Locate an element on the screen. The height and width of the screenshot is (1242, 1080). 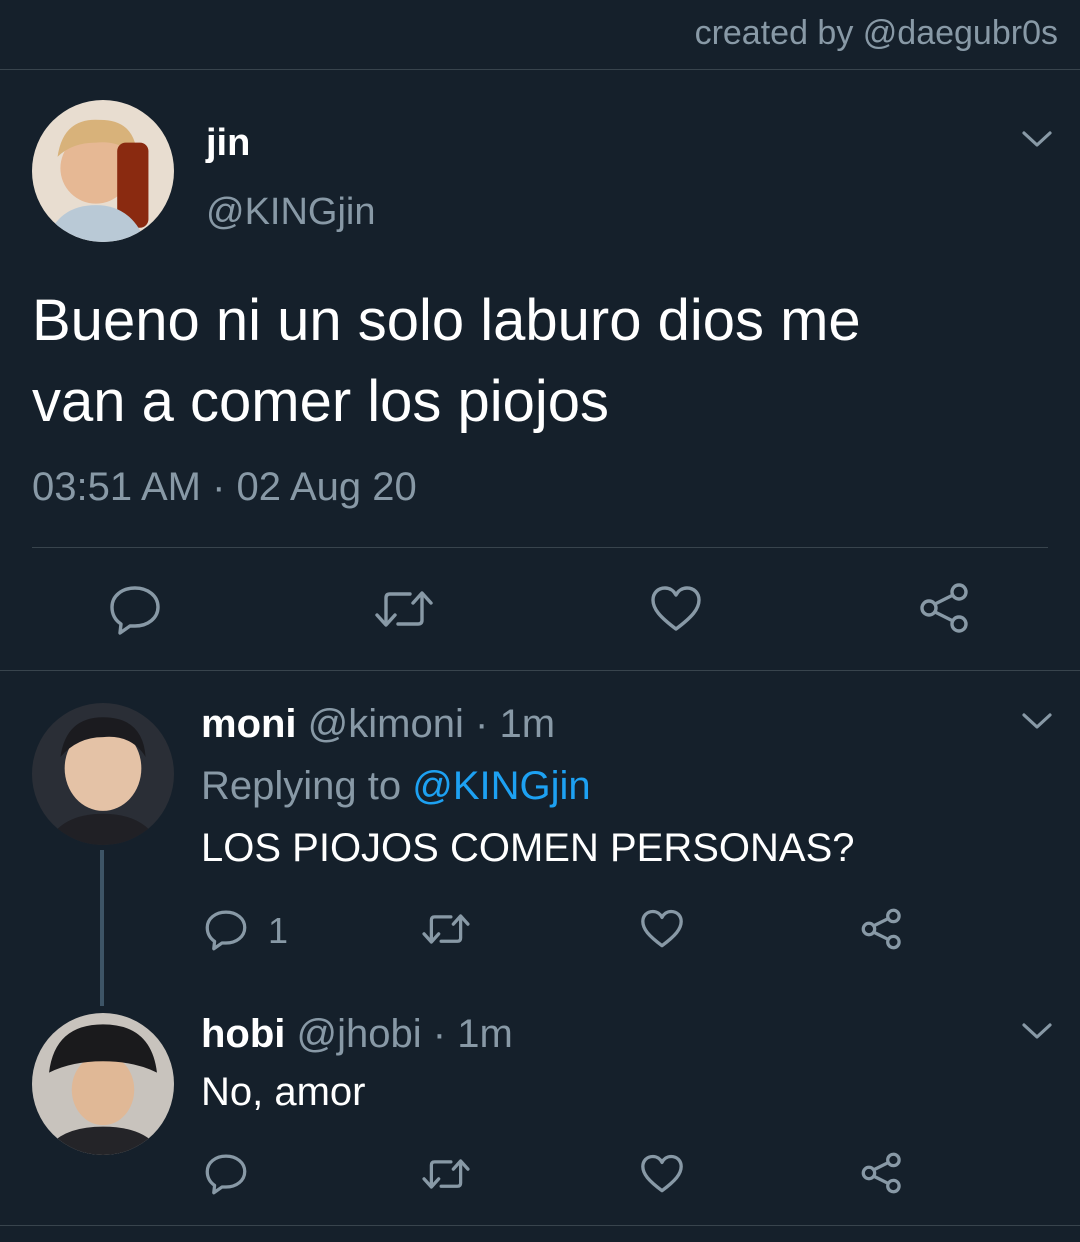
main-tweet-divider is located at coordinates (540, 670).